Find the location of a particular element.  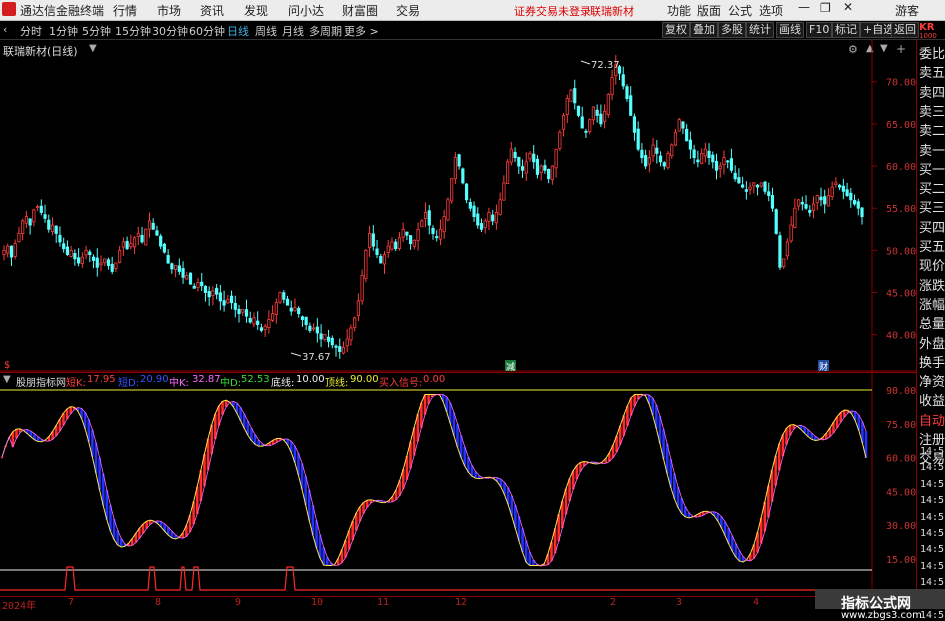

marker-jian: 减 is located at coordinates (510, 366).